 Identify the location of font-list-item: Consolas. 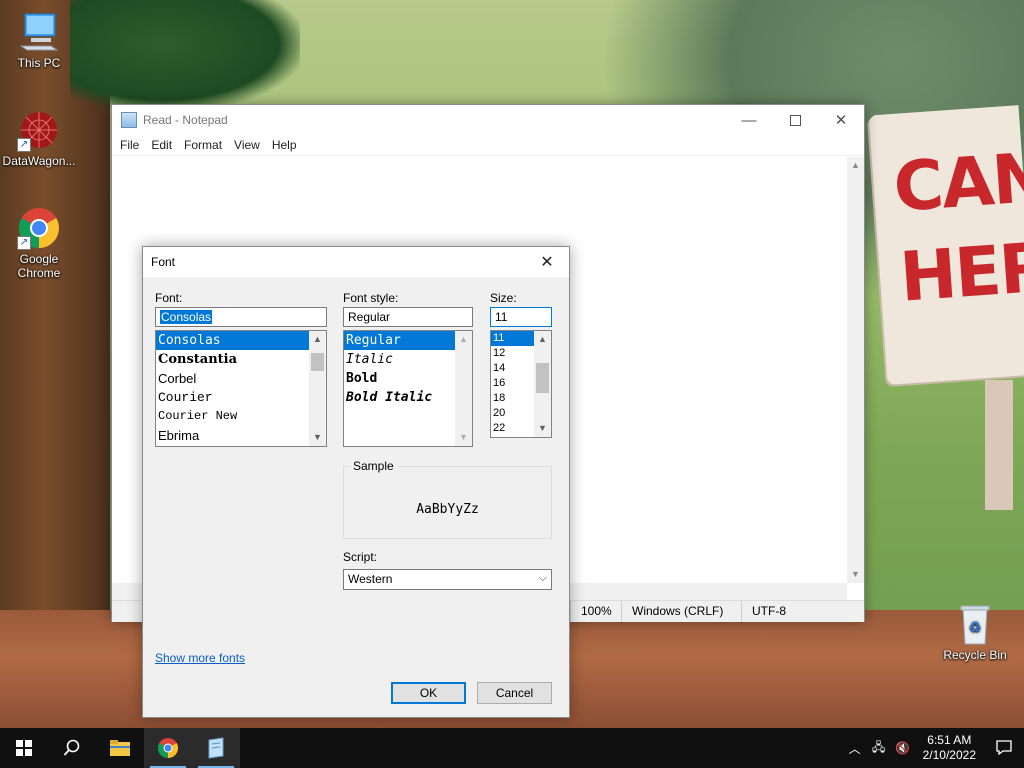
(241, 340).